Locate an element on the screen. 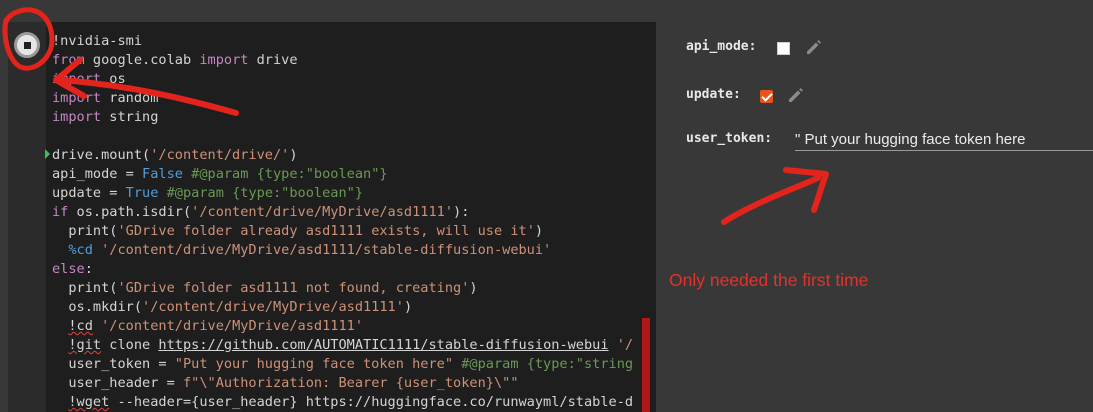  code-token: !nvidia-smi is located at coordinates (97, 41).